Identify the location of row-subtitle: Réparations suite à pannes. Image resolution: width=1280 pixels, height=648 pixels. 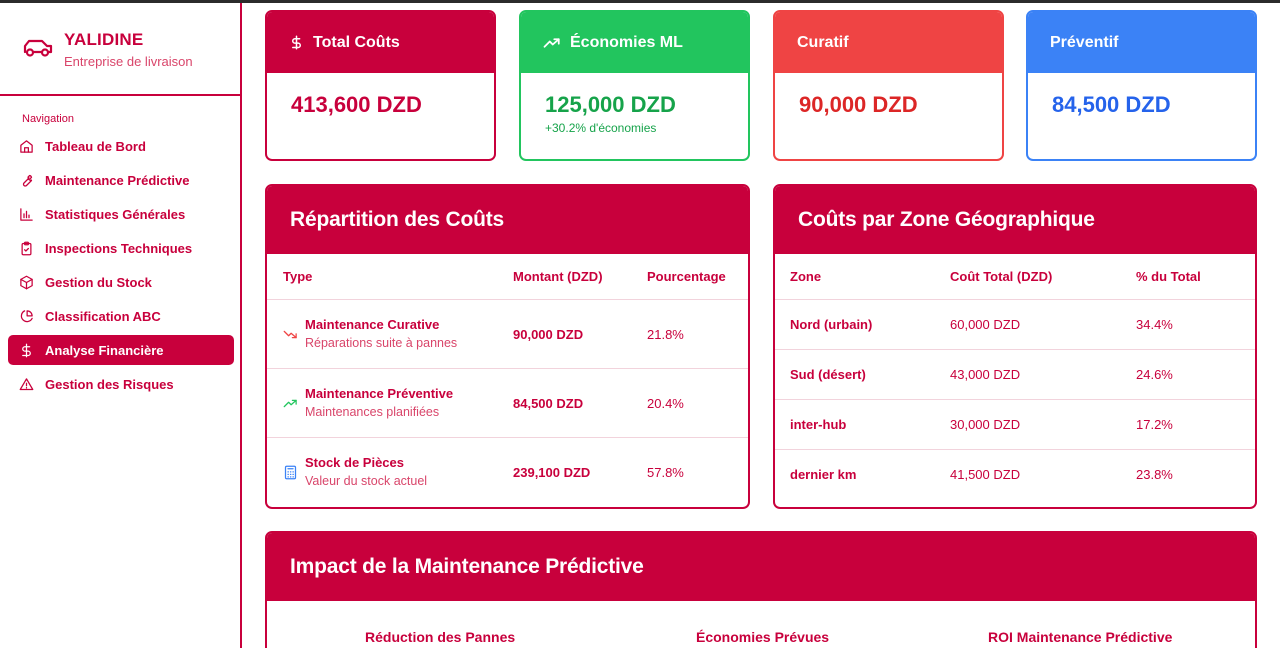
(381, 343).